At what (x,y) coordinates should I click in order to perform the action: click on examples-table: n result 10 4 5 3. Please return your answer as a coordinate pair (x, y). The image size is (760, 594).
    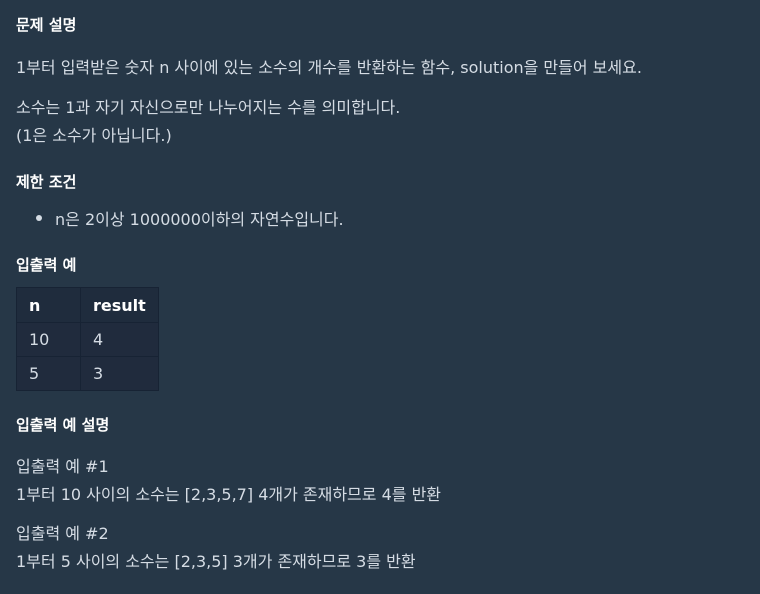
    Looking at the image, I should click on (87, 339).